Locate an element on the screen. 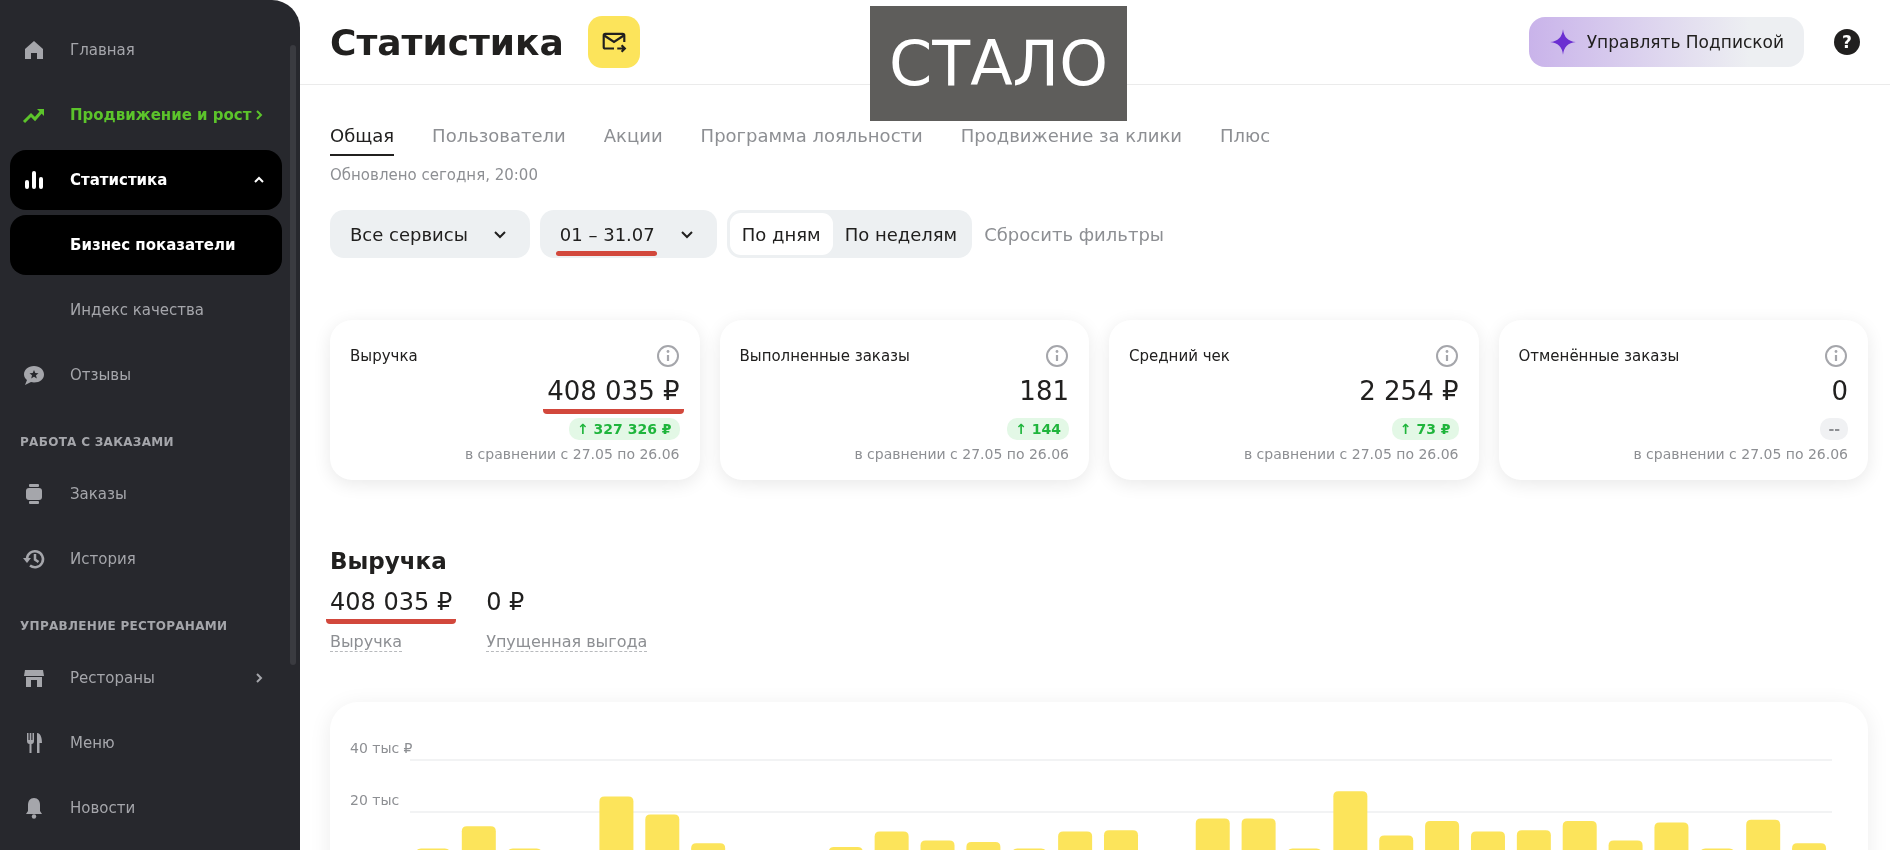 Image resolution: width=1890 pixels, height=850 pixels. change-badge: ↑ 73 ₽ is located at coordinates (1425, 429).